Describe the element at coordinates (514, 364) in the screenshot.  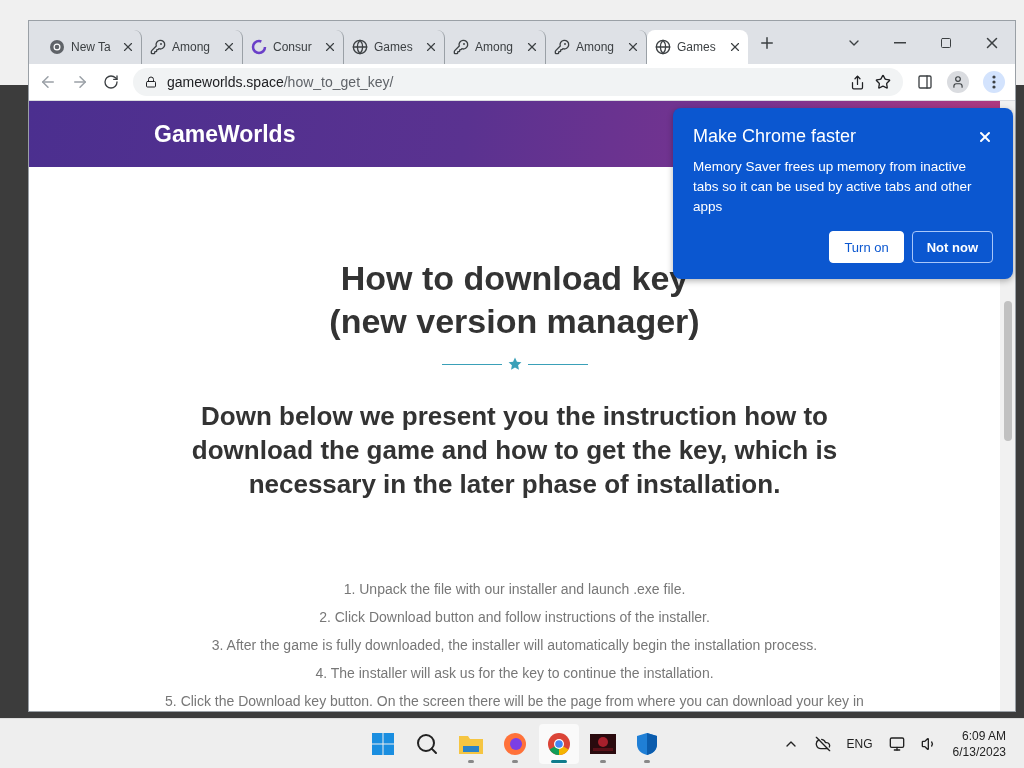
I see `star-icon` at that location.